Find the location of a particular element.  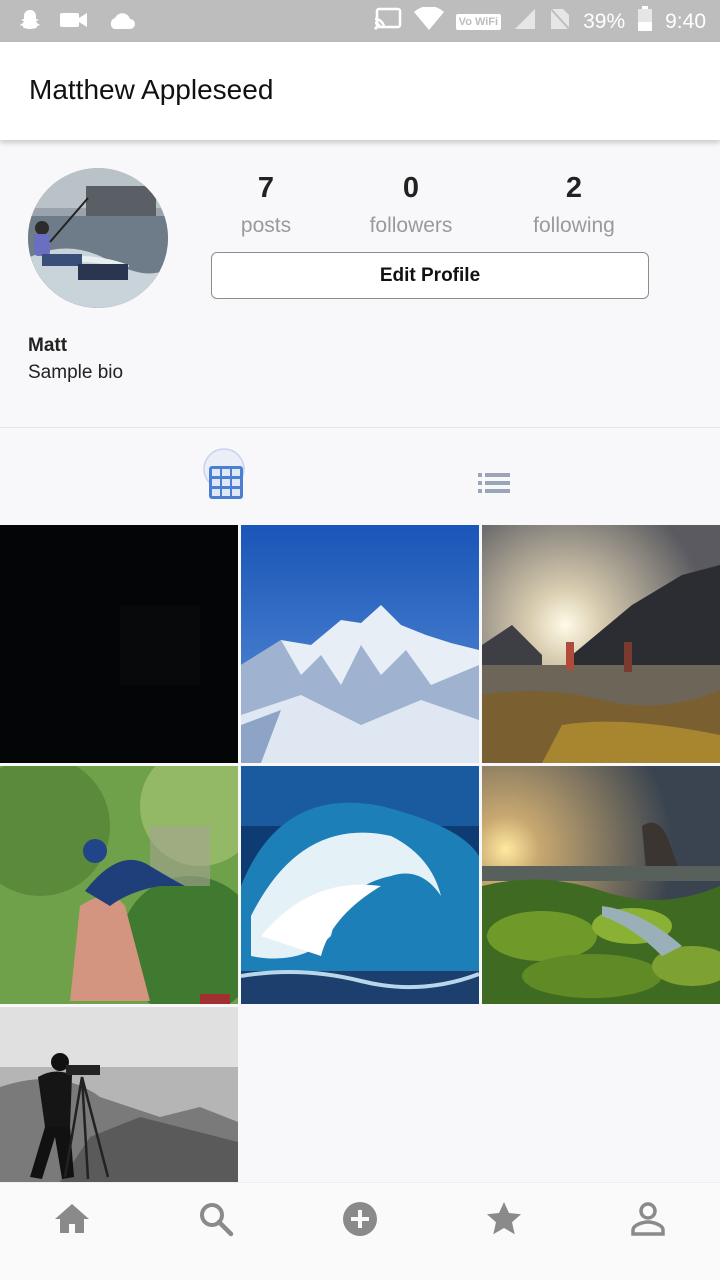

app-bar: Matthew Appleseed is located at coordinates (360, 91).